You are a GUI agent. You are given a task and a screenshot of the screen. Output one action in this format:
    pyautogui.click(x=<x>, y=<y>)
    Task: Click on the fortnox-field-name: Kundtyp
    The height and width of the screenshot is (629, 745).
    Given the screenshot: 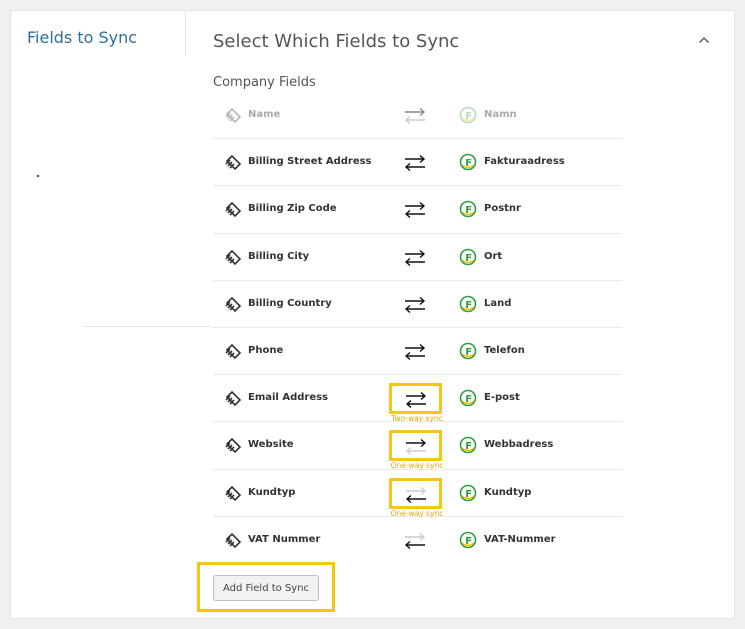 What is the action you would take?
    pyautogui.click(x=508, y=492)
    